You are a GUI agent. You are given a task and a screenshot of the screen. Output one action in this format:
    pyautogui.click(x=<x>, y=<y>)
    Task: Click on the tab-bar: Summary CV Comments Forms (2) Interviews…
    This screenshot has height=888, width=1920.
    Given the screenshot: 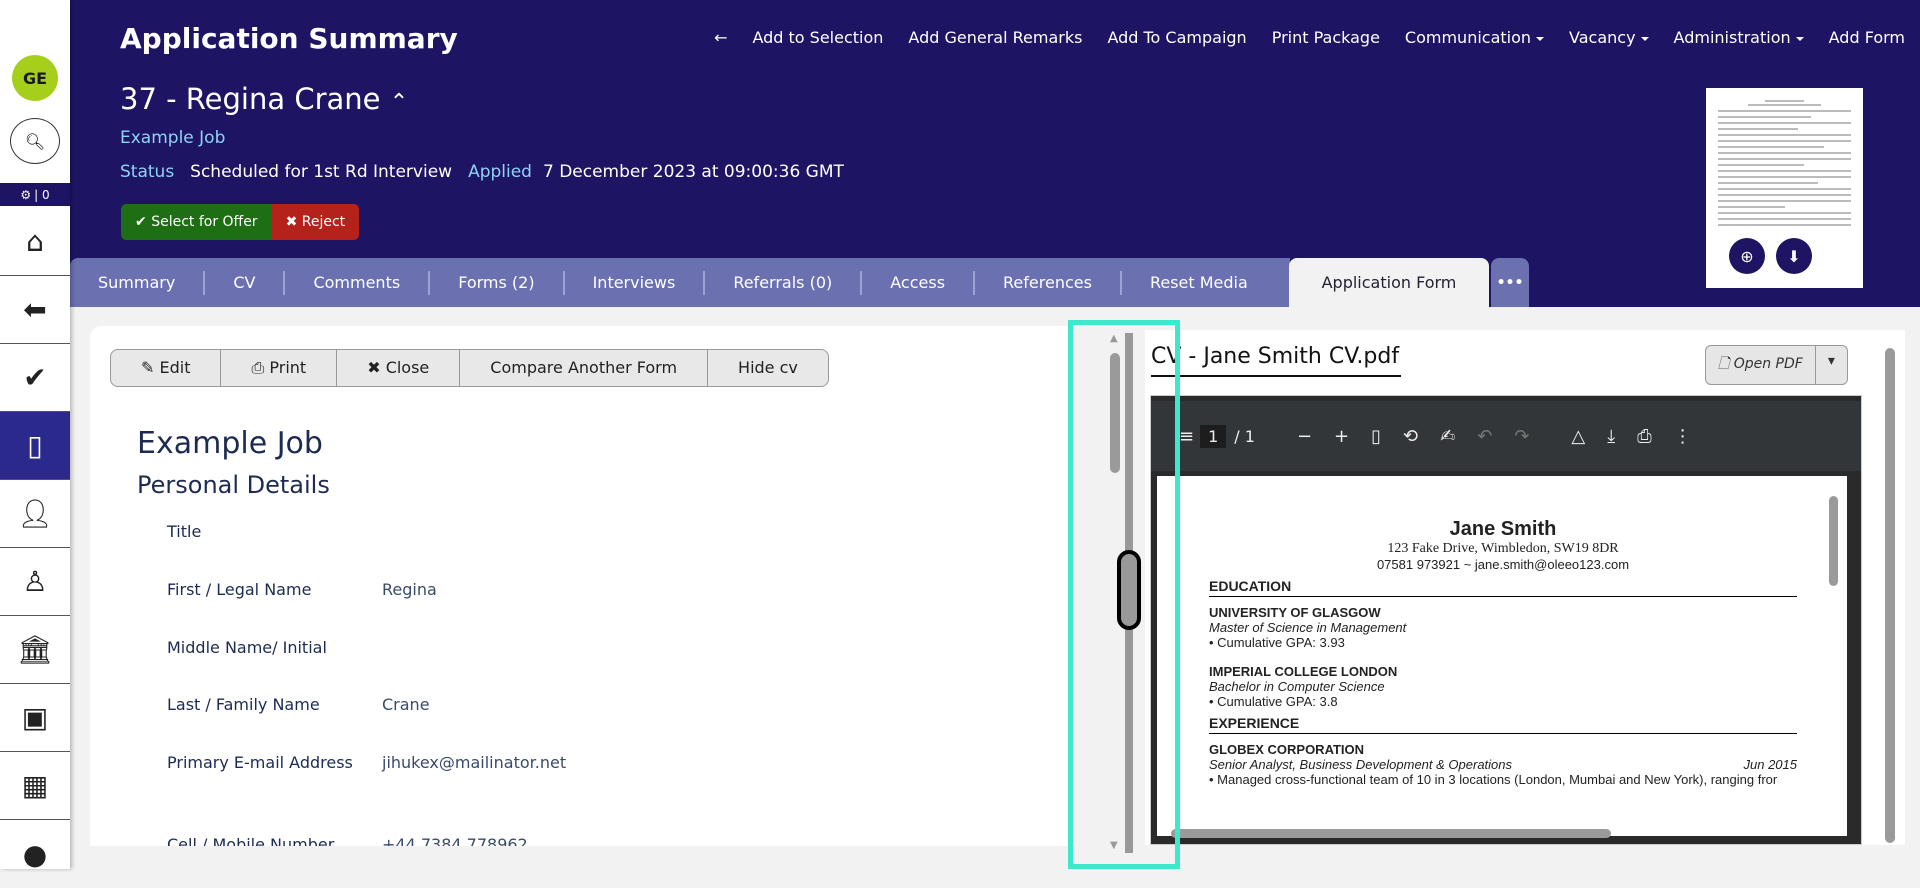 What is the action you would take?
    pyautogui.click(x=680, y=282)
    